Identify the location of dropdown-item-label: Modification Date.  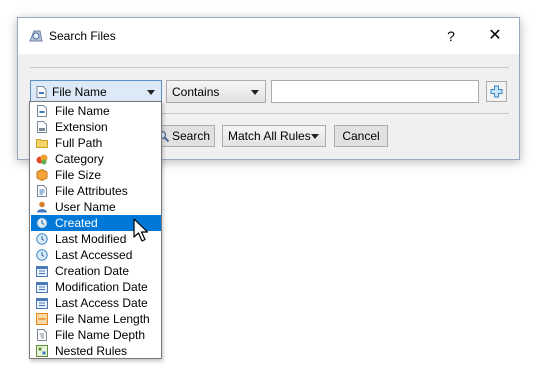
(101, 287).